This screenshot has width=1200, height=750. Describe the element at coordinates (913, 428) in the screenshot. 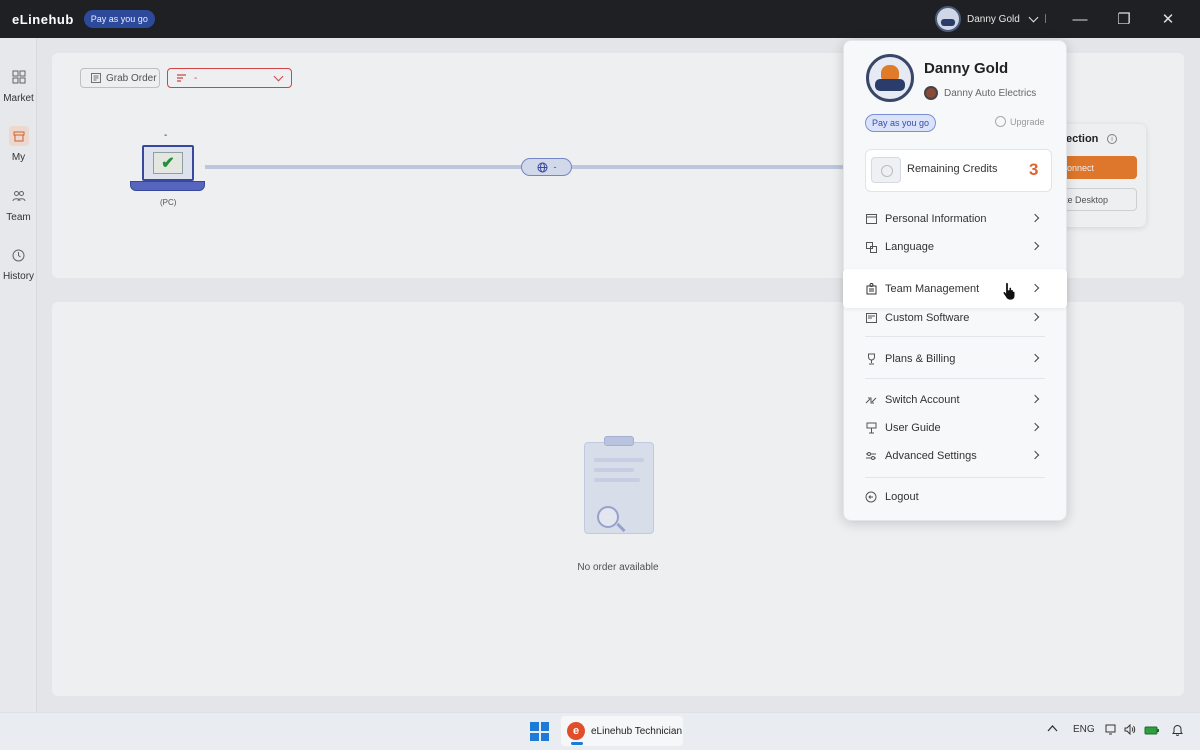

I see `menu-item-label: User Guide` at that location.